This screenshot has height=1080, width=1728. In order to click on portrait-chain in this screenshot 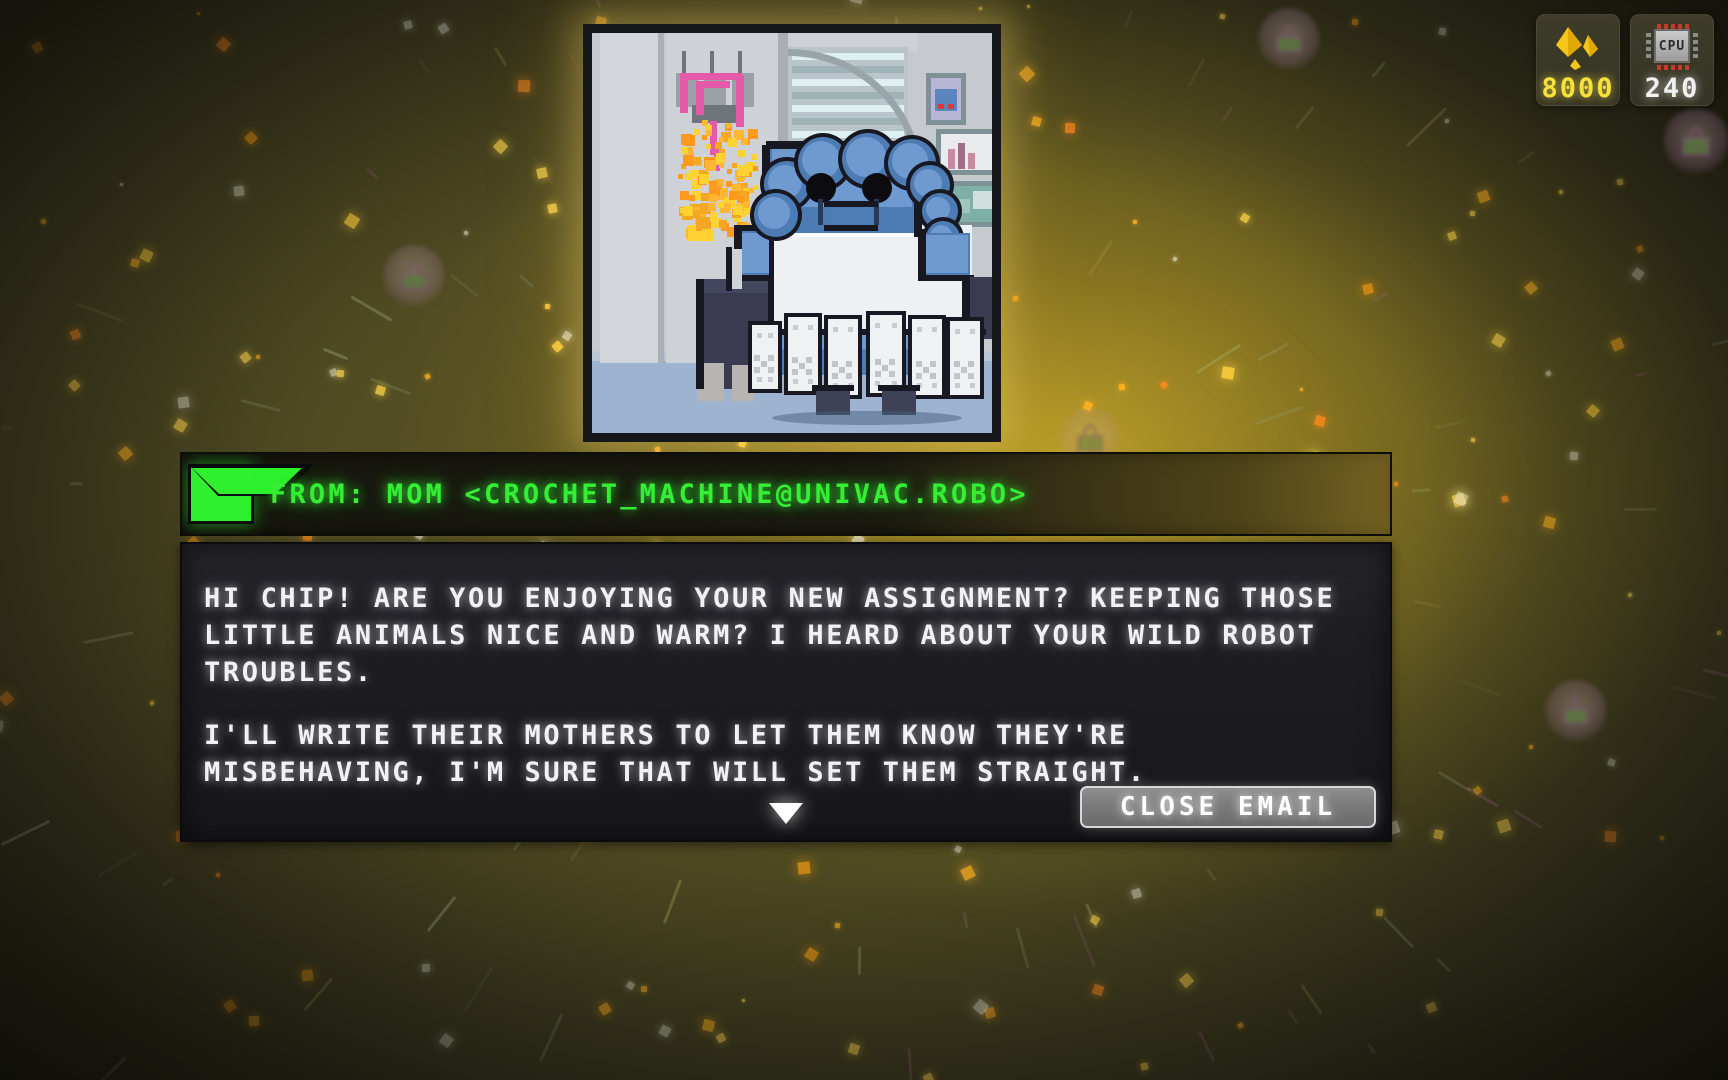, I will do `click(712, 62)`.